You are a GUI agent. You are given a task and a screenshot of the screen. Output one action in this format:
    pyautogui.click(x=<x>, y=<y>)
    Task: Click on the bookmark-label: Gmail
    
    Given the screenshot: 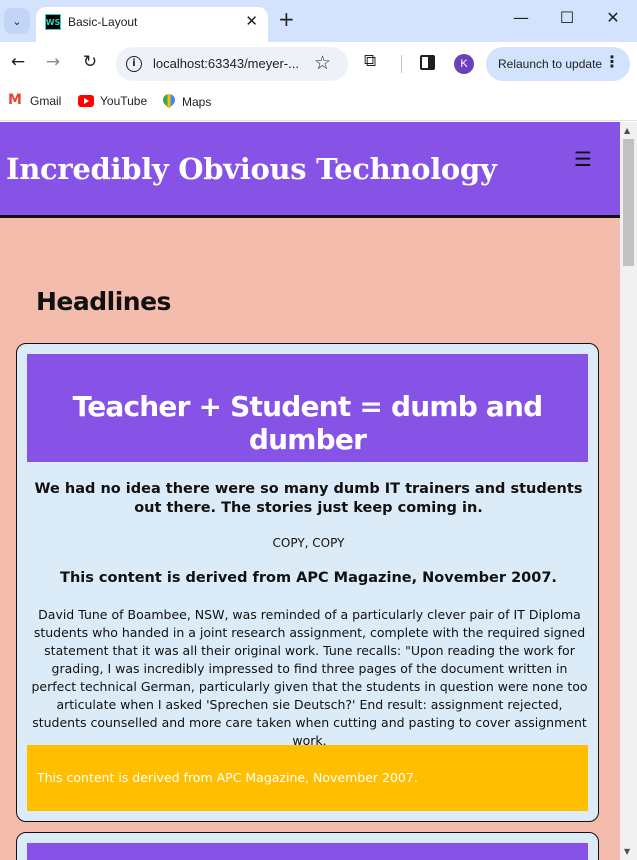 What is the action you would take?
    pyautogui.click(x=46, y=101)
    